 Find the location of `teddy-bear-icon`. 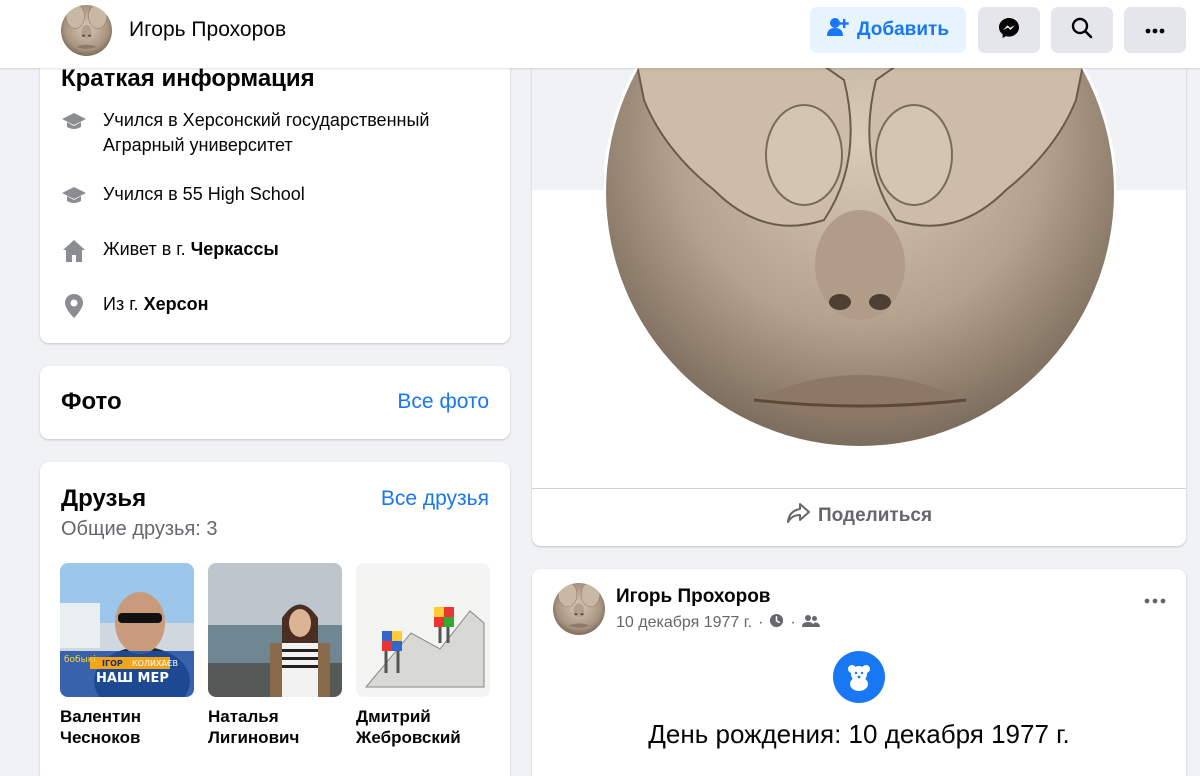

teddy-bear-icon is located at coordinates (859, 677).